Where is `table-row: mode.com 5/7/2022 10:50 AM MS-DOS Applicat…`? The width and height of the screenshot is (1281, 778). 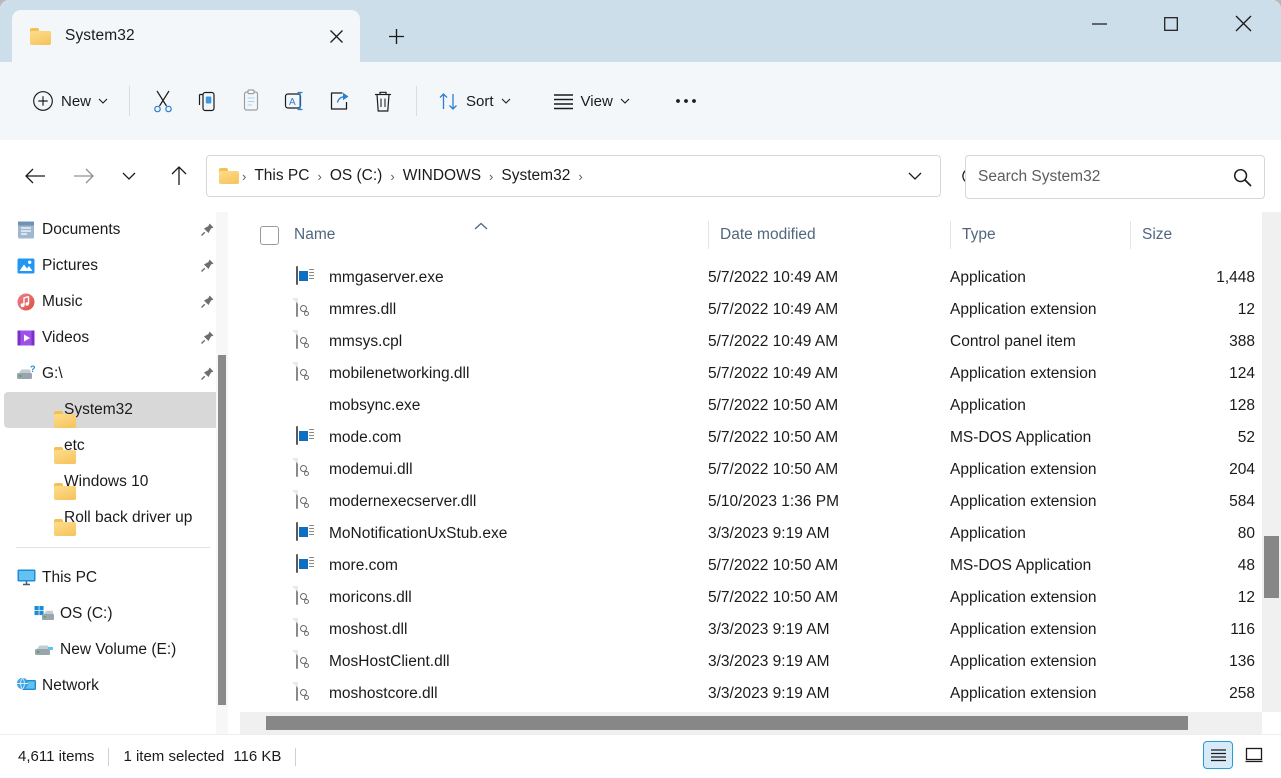 table-row: mode.com 5/7/2022 10:50 AM MS-DOS Applicat… is located at coordinates (751, 438).